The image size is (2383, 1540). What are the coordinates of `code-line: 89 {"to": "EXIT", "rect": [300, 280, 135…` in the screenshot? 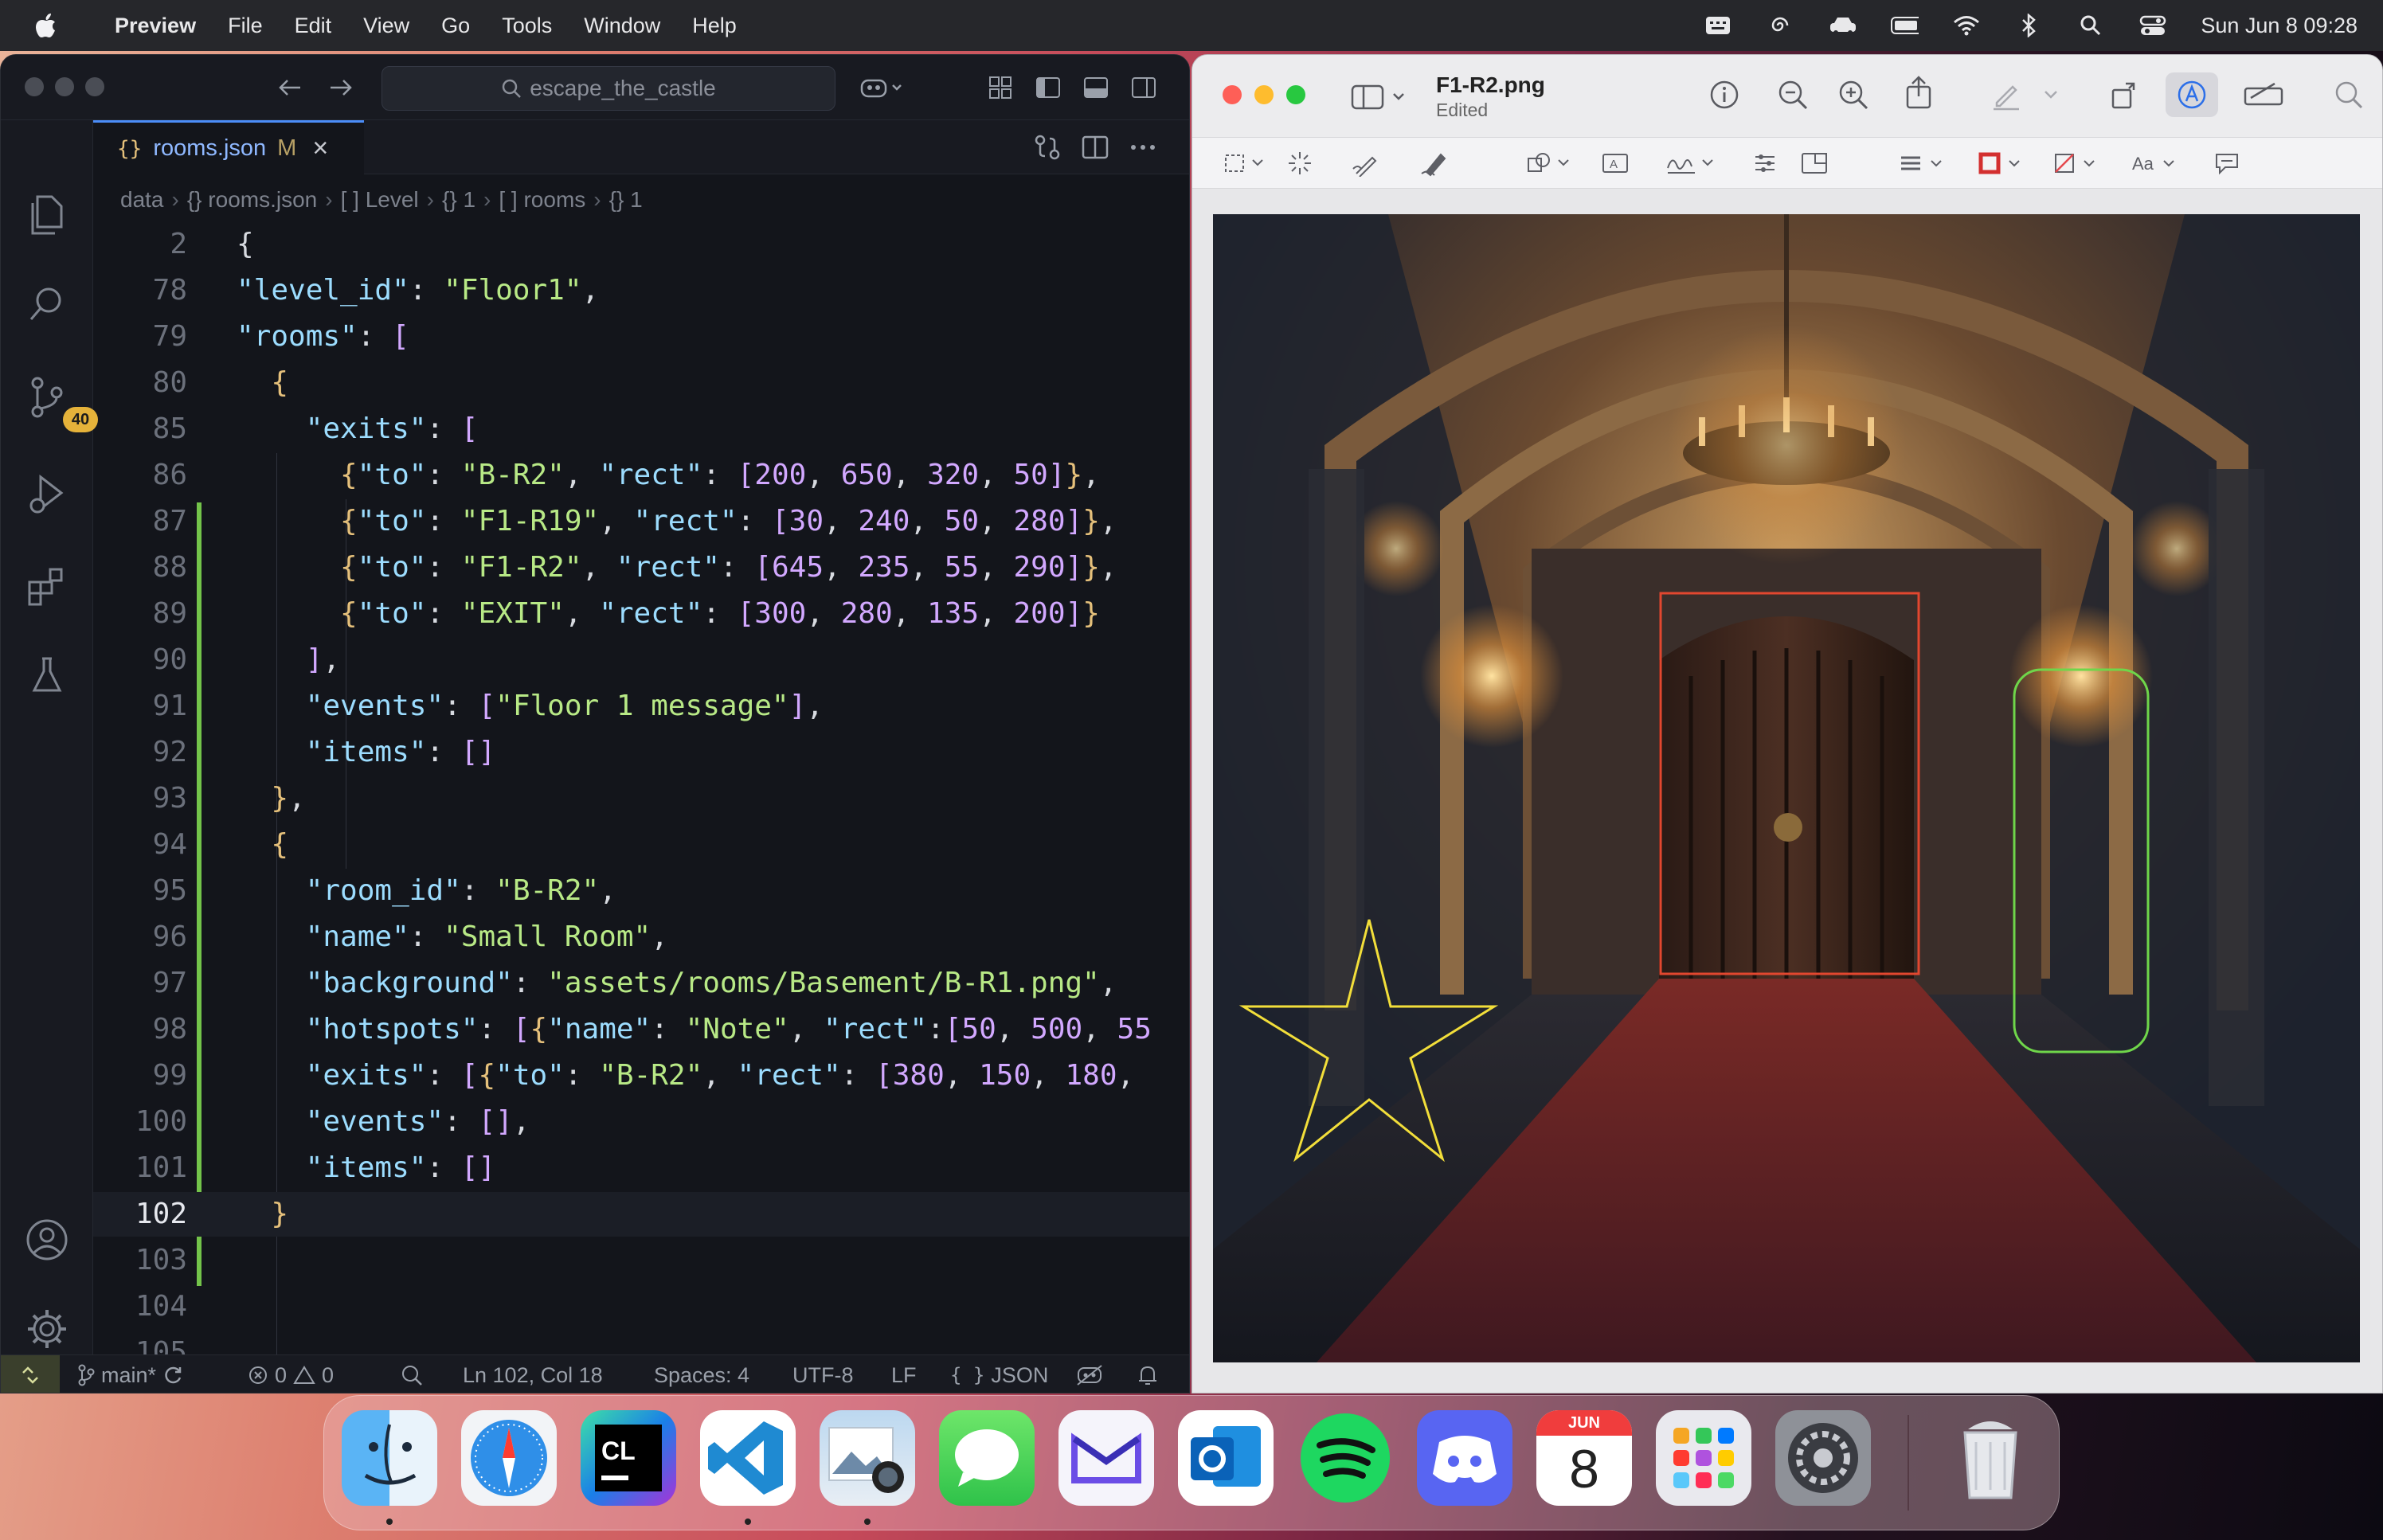 It's located at (641, 614).